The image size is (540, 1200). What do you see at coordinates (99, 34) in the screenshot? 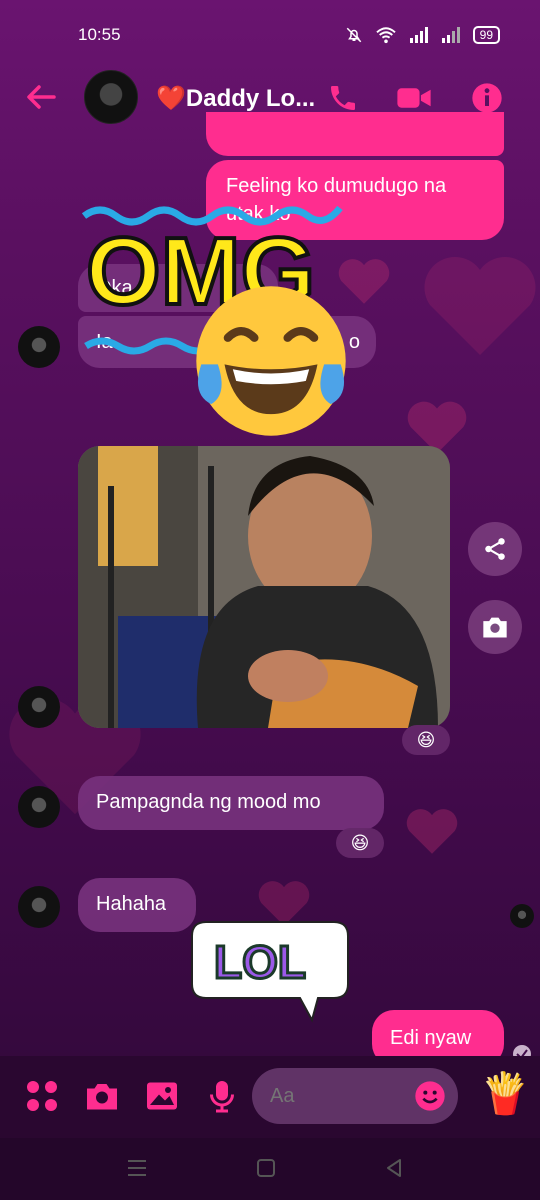
I see `status-time: 10:55` at bounding box center [99, 34].